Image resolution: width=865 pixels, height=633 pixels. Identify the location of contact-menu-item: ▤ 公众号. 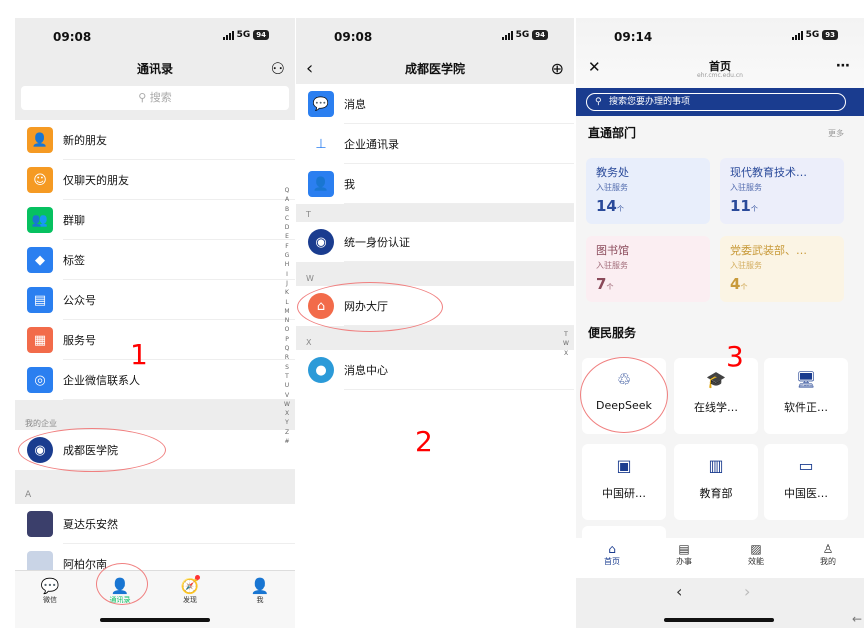
(155, 300).